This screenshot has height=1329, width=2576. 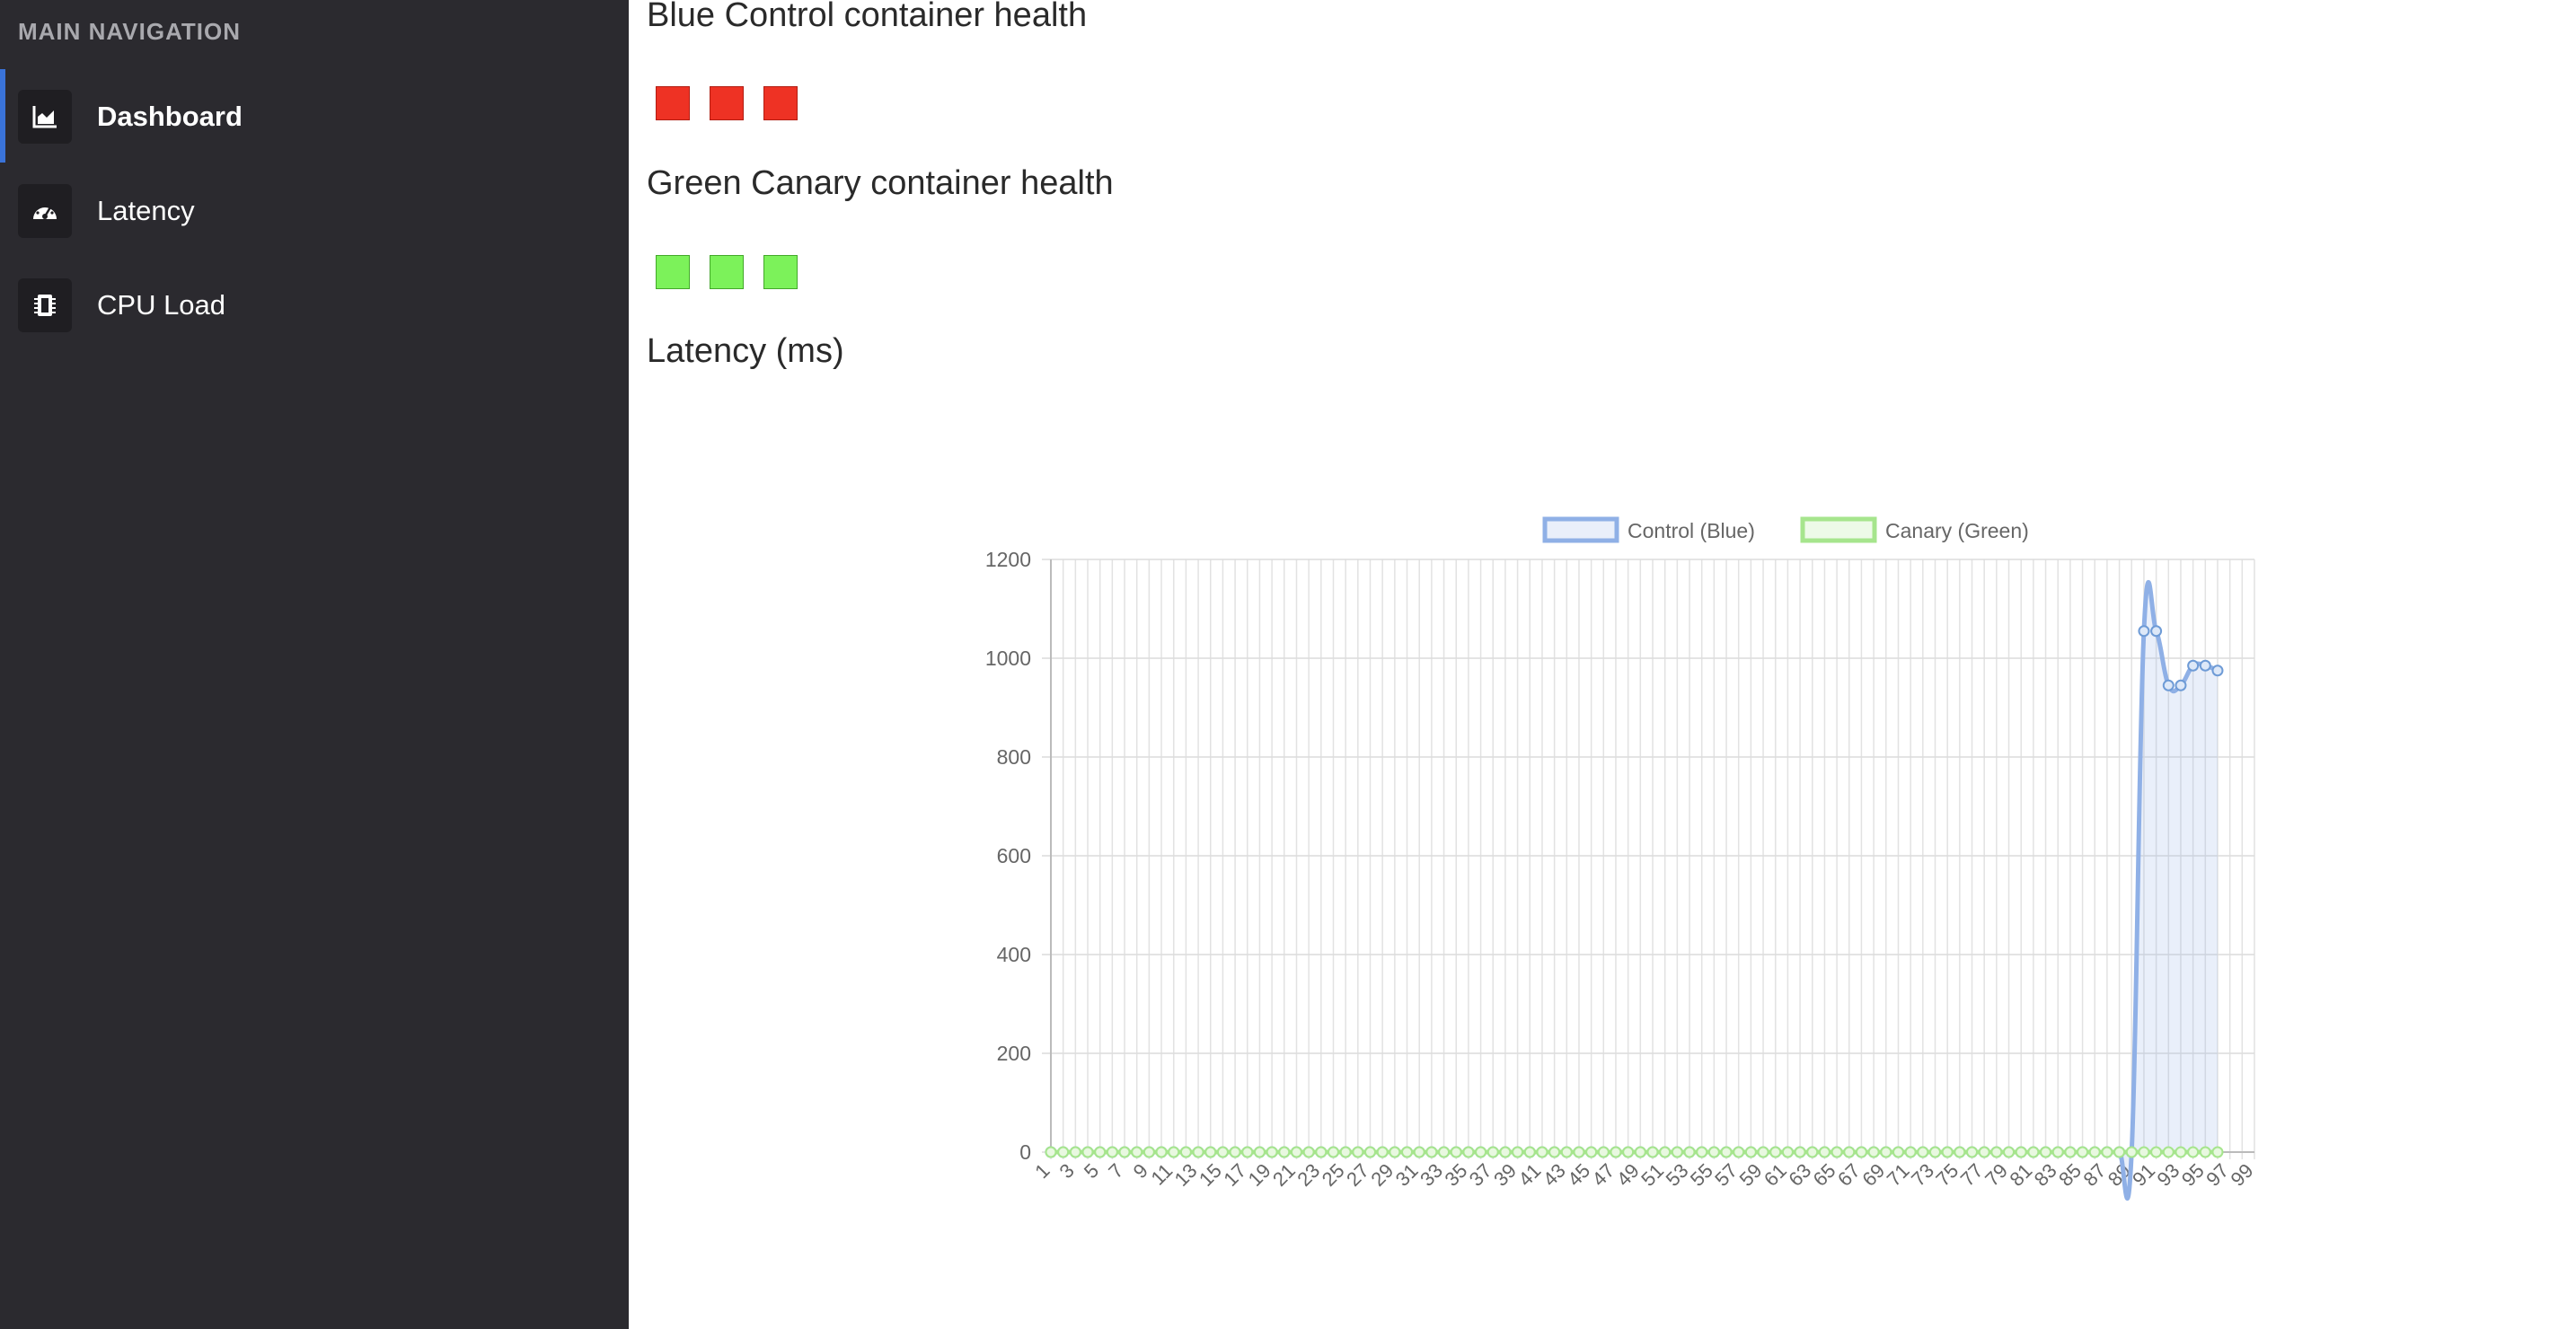 I want to click on y-tick-label: 600, so click(x=1014, y=856).